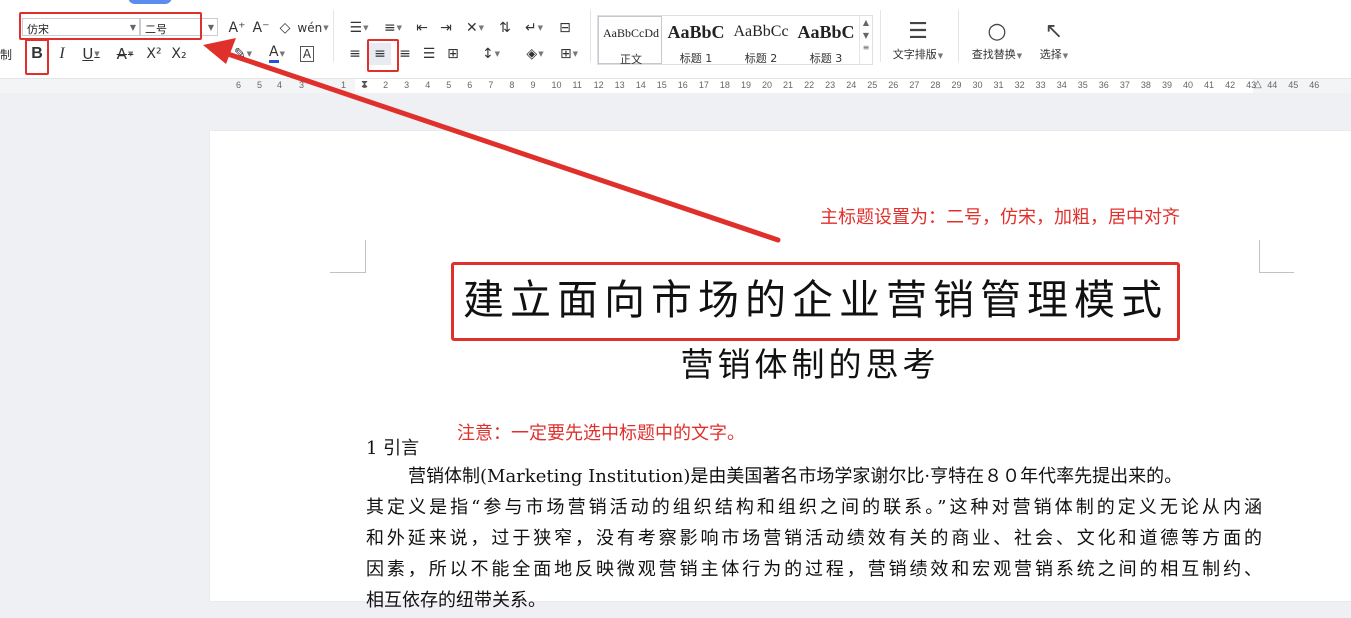  Describe the element at coordinates (500, 146) in the screenshot. I see `arrow-line` at that location.